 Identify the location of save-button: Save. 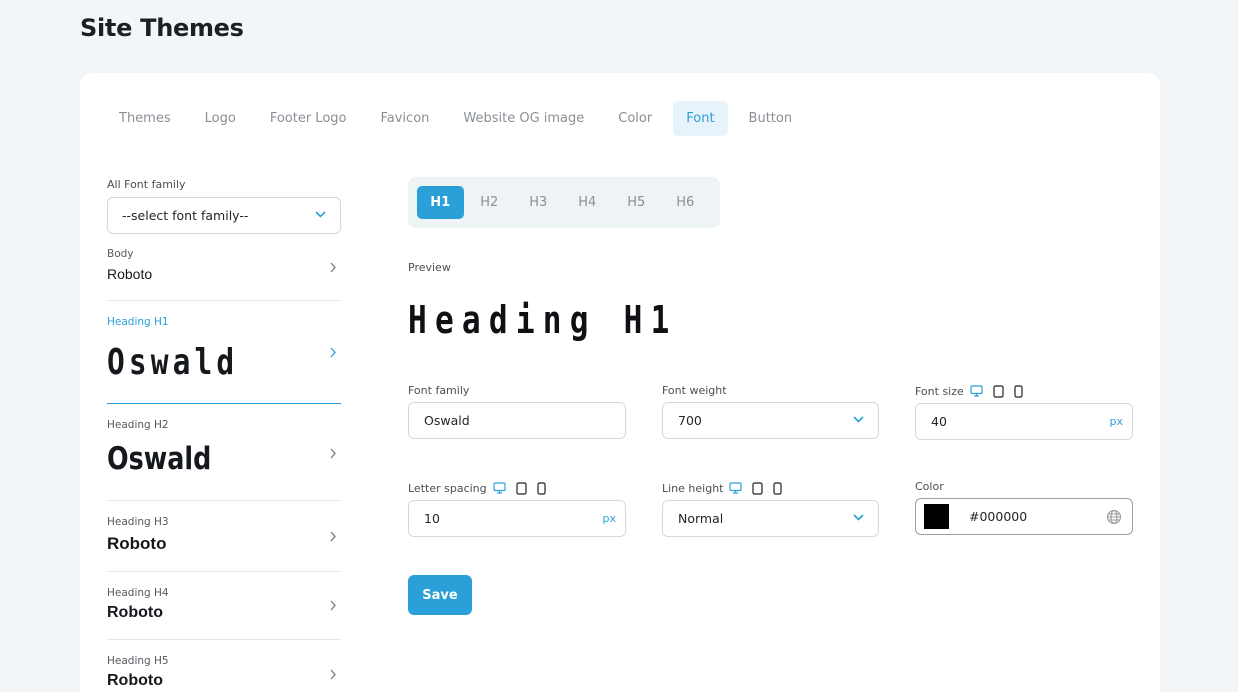
(440, 595).